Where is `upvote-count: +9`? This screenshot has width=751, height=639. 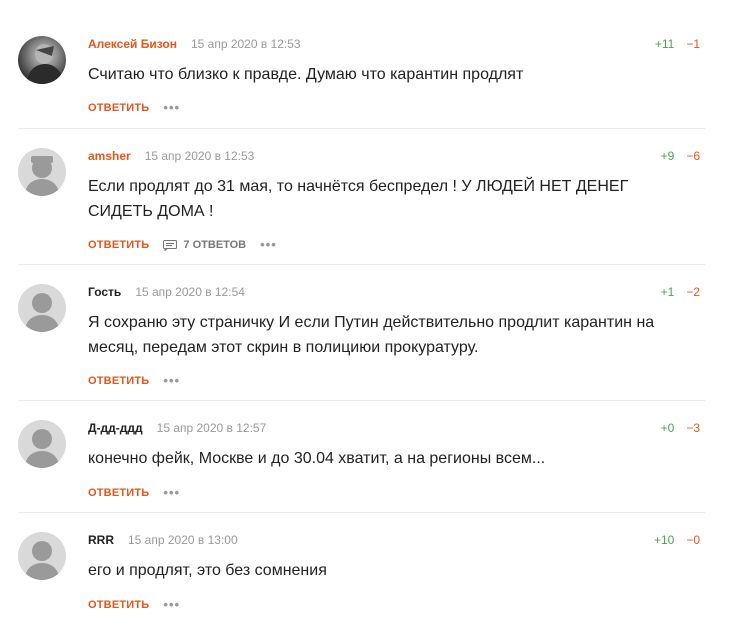
upvote-count: +9 is located at coordinates (668, 156).